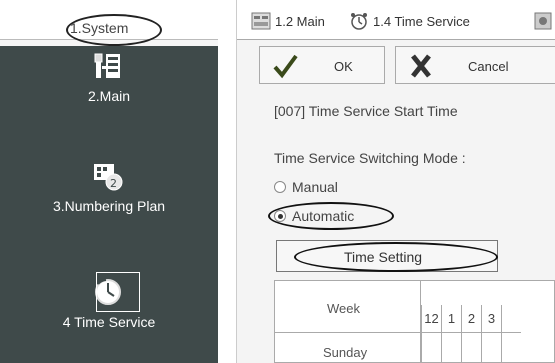 This screenshot has height=363, width=555. What do you see at coordinates (431, 319) in the screenshot?
I see `hour-header: 12` at bounding box center [431, 319].